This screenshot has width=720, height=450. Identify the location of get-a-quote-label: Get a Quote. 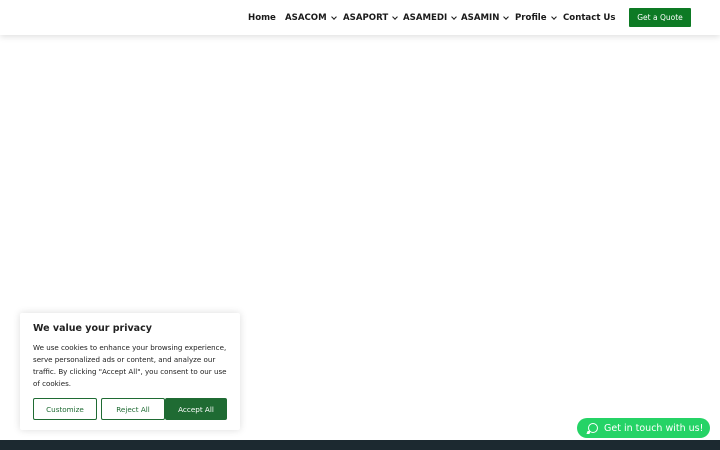
(660, 17).